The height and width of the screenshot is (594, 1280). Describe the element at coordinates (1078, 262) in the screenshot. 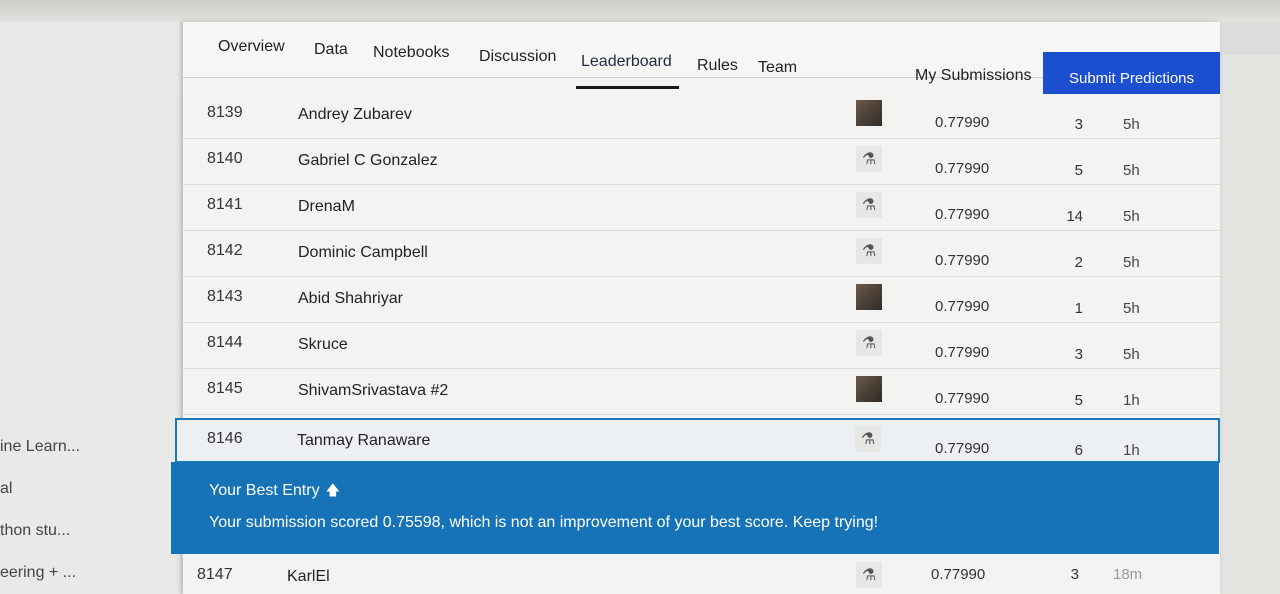

I see `entries-cell: 2` at that location.